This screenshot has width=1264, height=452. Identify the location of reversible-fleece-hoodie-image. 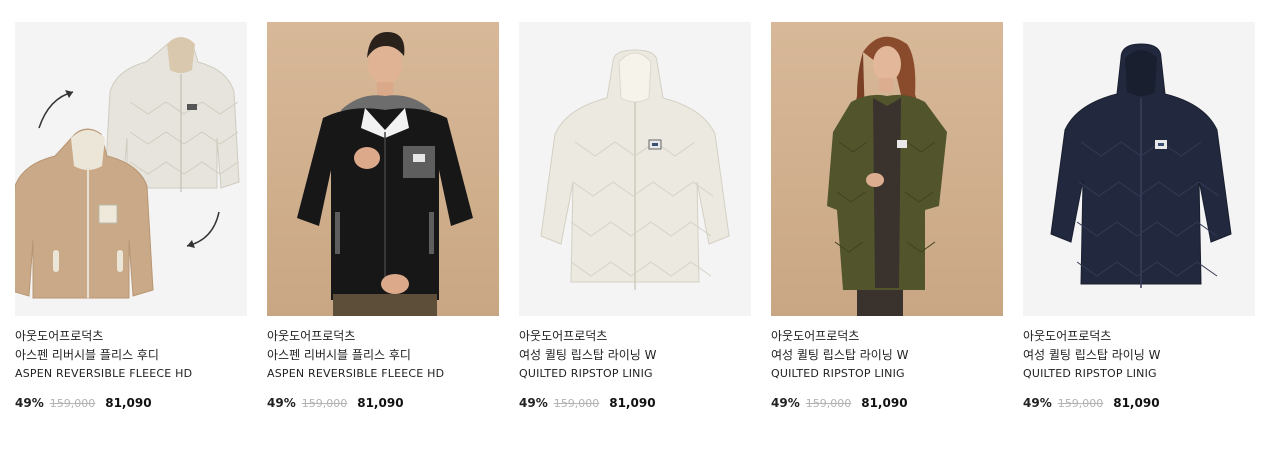
(127, 168).